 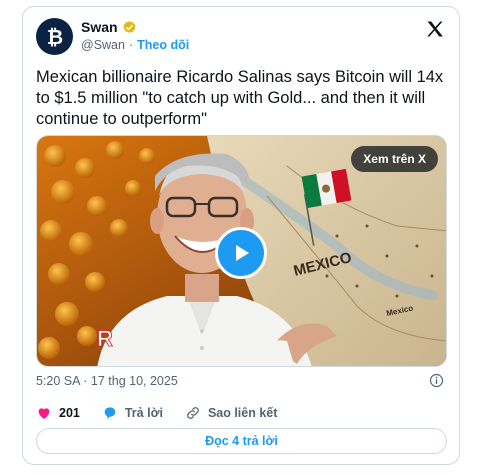 I want to click on view-on-x-button: Xem trên X, so click(x=394, y=159).